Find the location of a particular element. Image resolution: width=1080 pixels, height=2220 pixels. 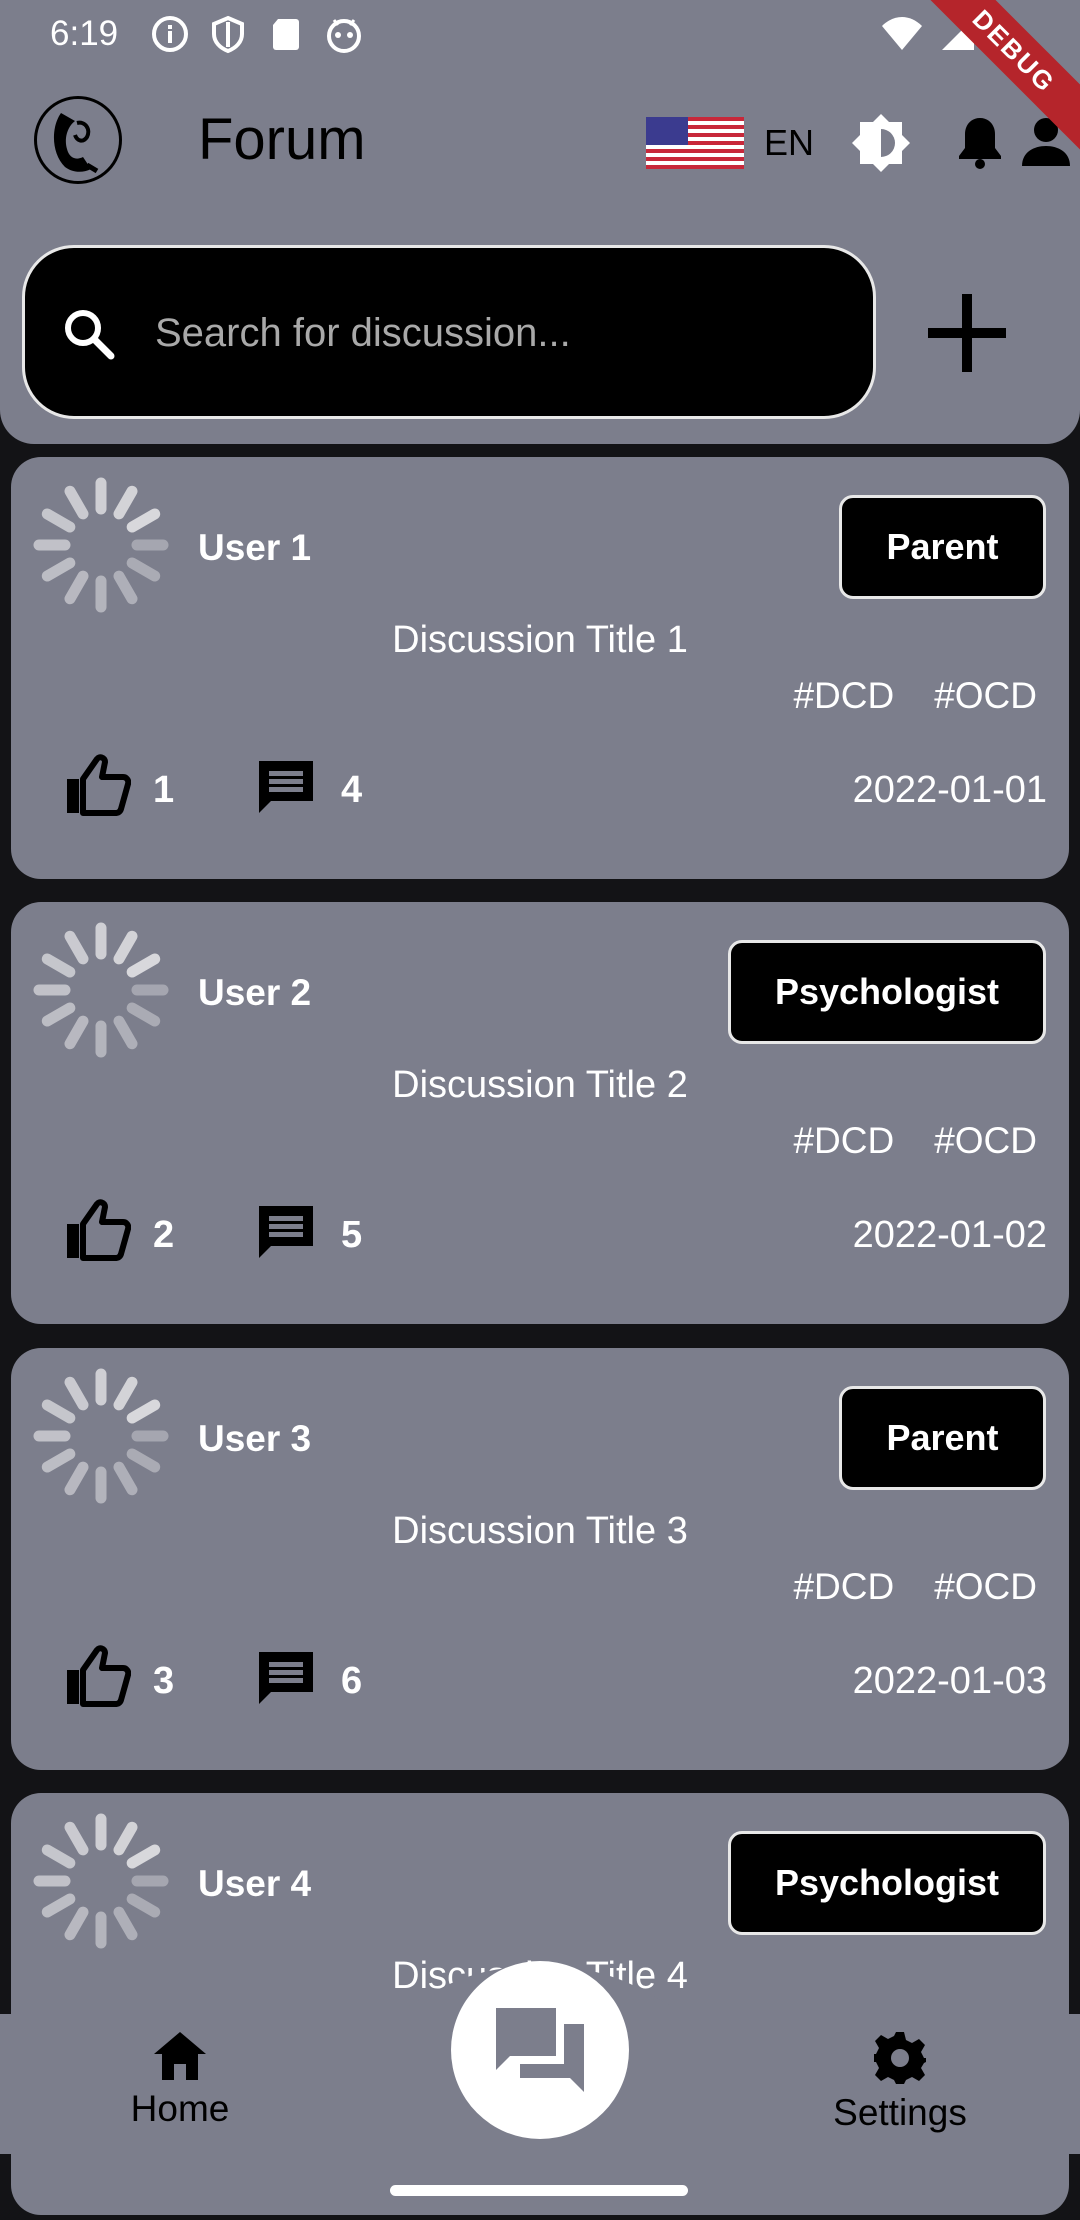

discussion-title: Discussion Title 2 is located at coordinates (540, 1085).